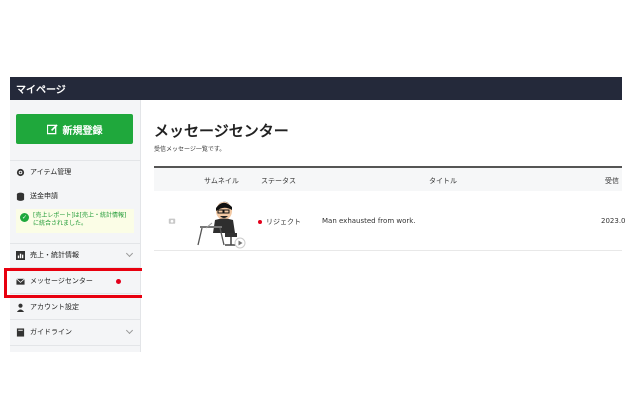 The image size is (640, 420). Describe the element at coordinates (75, 196) in the screenshot. I see `sidebar-item-remittance: 送金申請` at that location.